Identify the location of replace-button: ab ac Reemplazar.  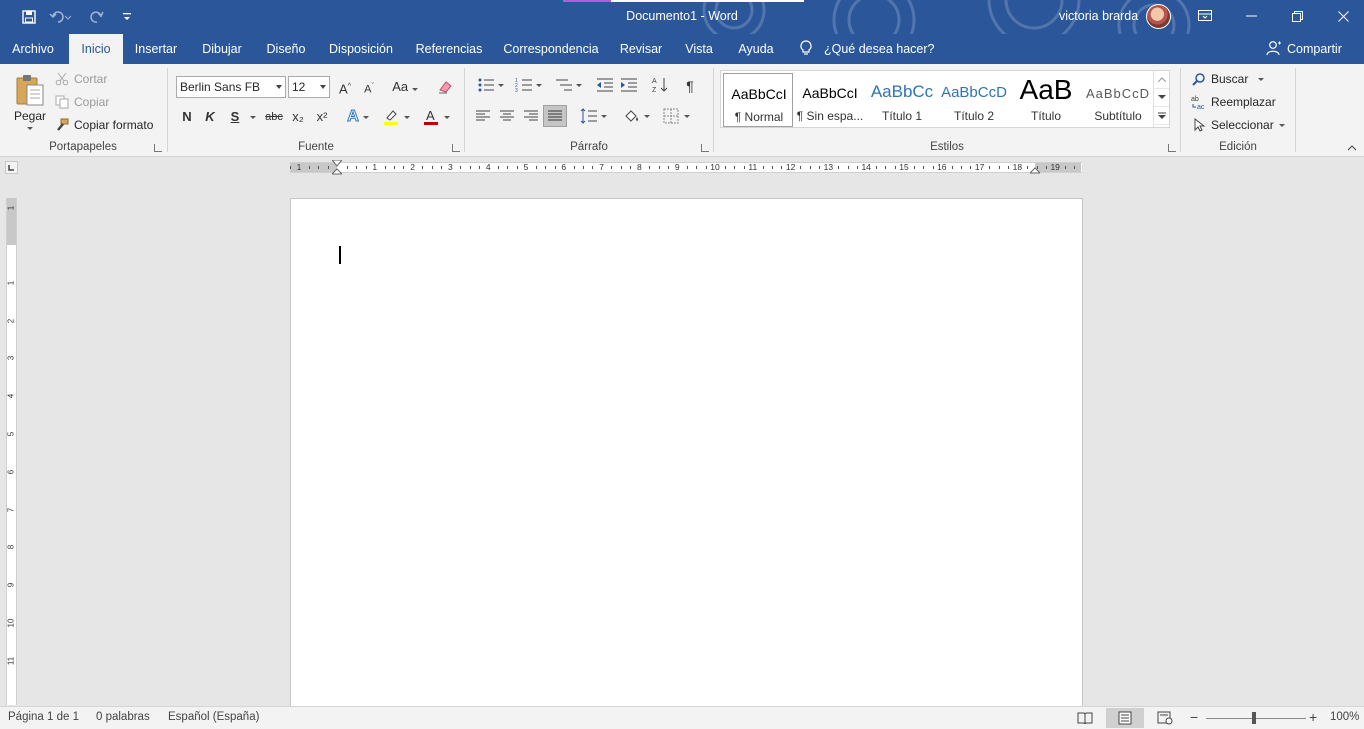
(1233, 102).